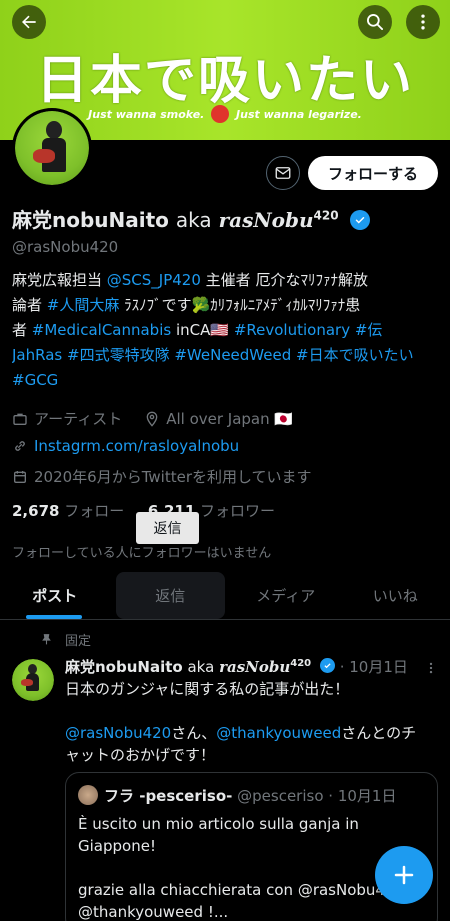 This screenshot has height=921, width=450. I want to click on profile-joined-date: 2020年6月からTwitterを利用しています, so click(173, 477).